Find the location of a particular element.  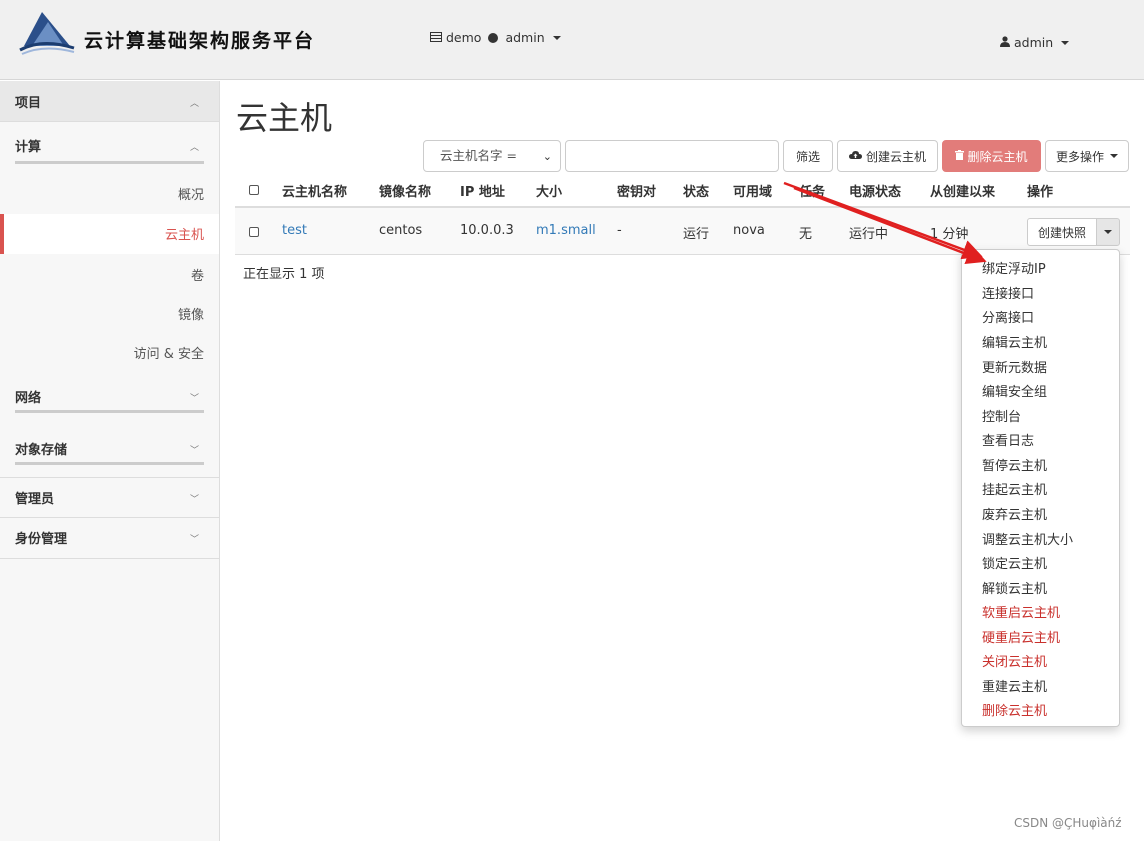

filter-input is located at coordinates (672, 156).